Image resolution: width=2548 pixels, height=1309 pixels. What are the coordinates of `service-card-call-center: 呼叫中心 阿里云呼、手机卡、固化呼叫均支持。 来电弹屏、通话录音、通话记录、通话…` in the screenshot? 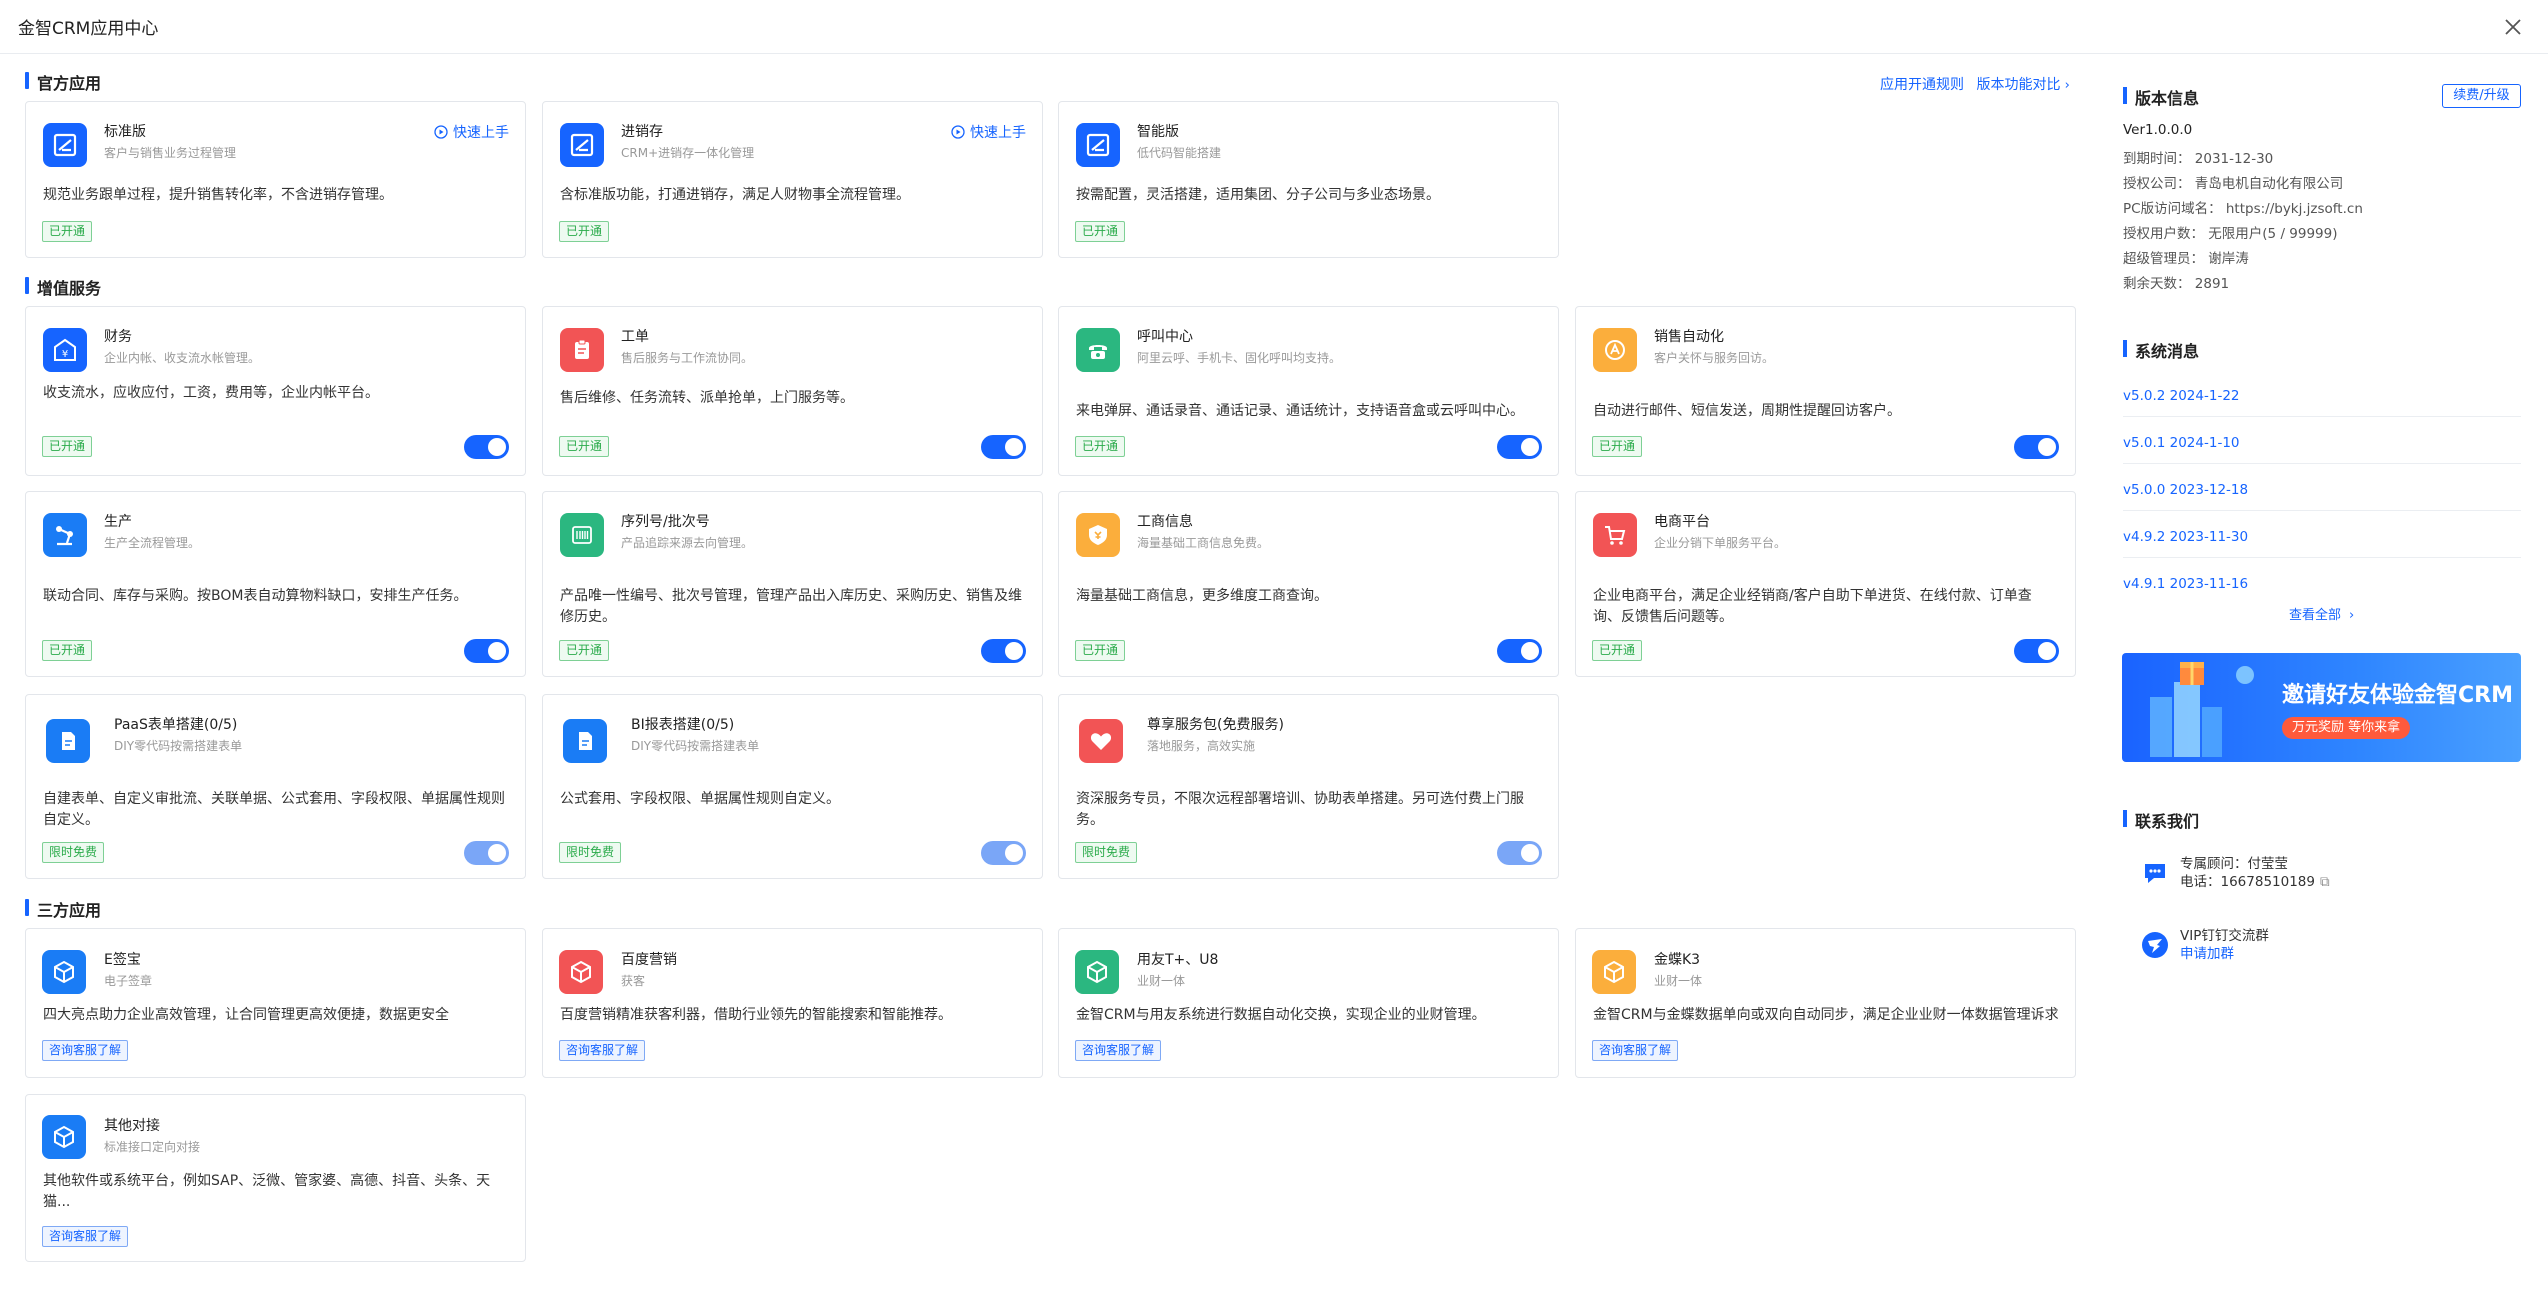 It's located at (1308, 391).